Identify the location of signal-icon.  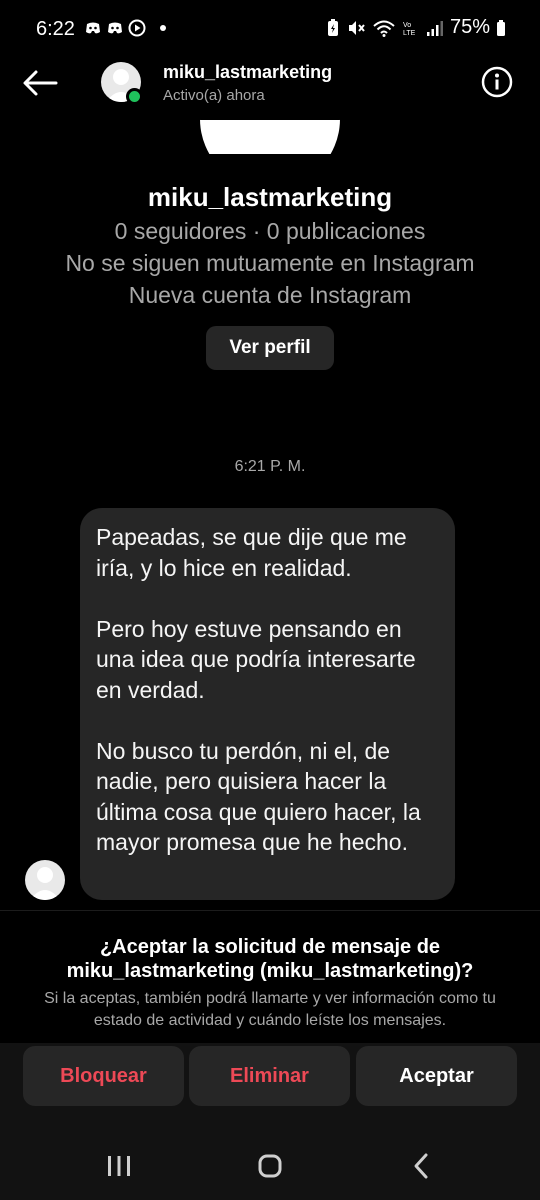
(434, 28).